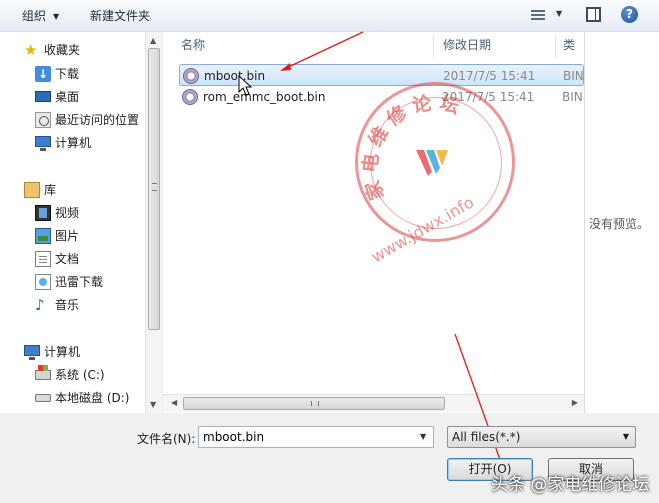 Image resolution: width=659 pixels, height=503 pixels. What do you see at coordinates (43, 96) in the screenshot?
I see `desktop-icon` at bounding box center [43, 96].